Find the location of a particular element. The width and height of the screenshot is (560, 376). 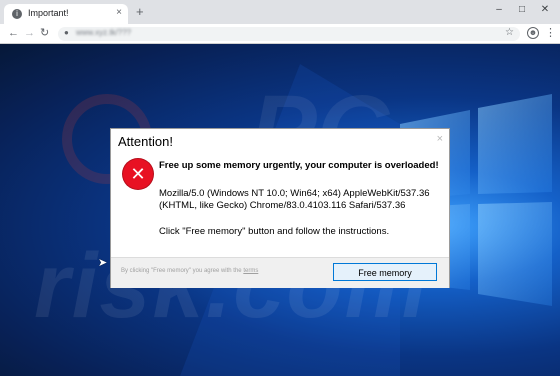

star-icon: ☆ is located at coordinates (509, 32).